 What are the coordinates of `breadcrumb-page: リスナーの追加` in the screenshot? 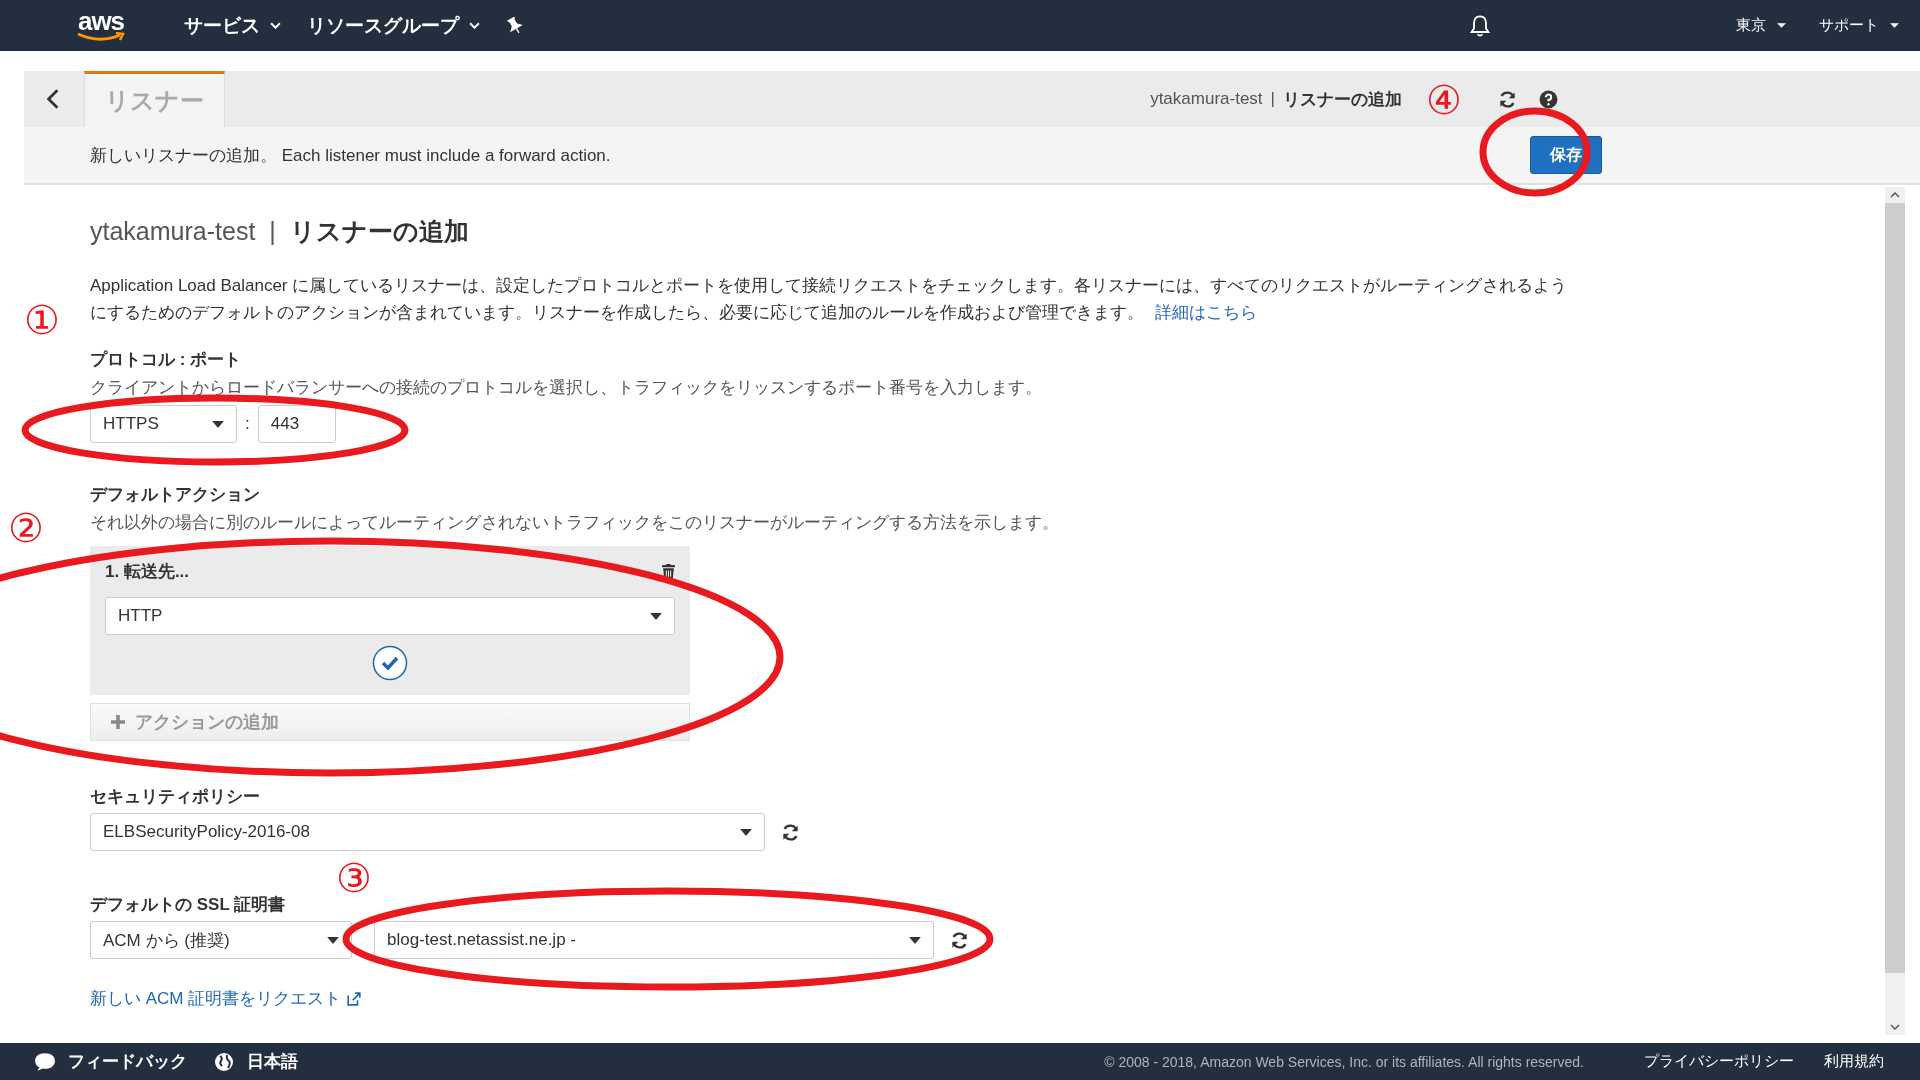 It's located at (1342, 99).